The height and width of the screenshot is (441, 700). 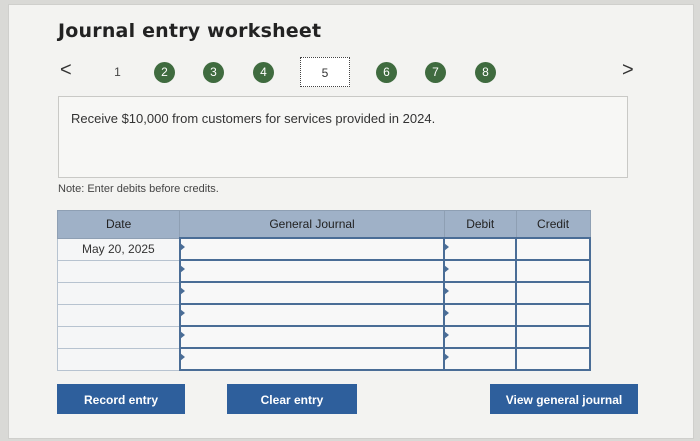 I want to click on table-header-row: Date General Journal Debit Credit, so click(x=323, y=224).